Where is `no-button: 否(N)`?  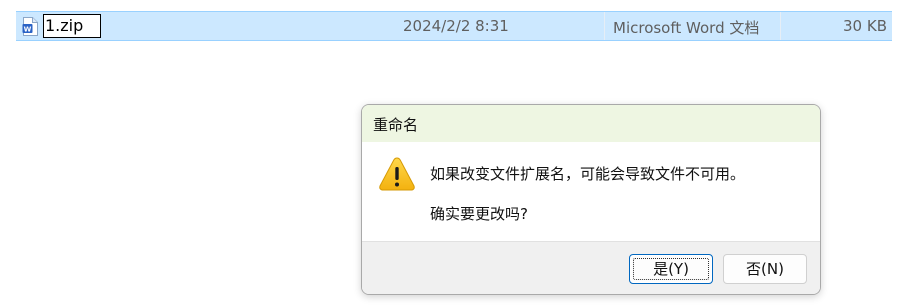
no-button: 否(N) is located at coordinates (765, 269).